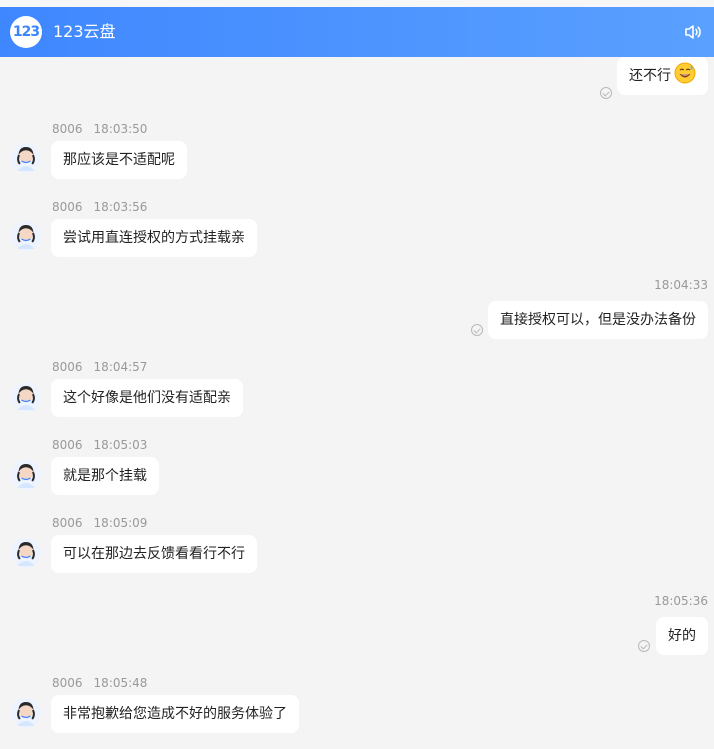 The image size is (714, 749). What do you see at coordinates (105, 476) in the screenshot?
I see `agent-message-bubble: 就是那个挂载` at bounding box center [105, 476].